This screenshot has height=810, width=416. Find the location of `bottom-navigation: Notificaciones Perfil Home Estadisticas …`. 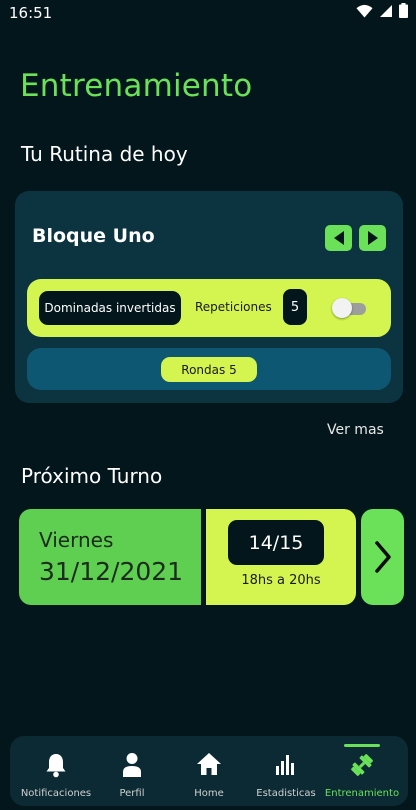

bottom-navigation: Notificaciones Perfil Home Estadisticas … is located at coordinates (209, 771).